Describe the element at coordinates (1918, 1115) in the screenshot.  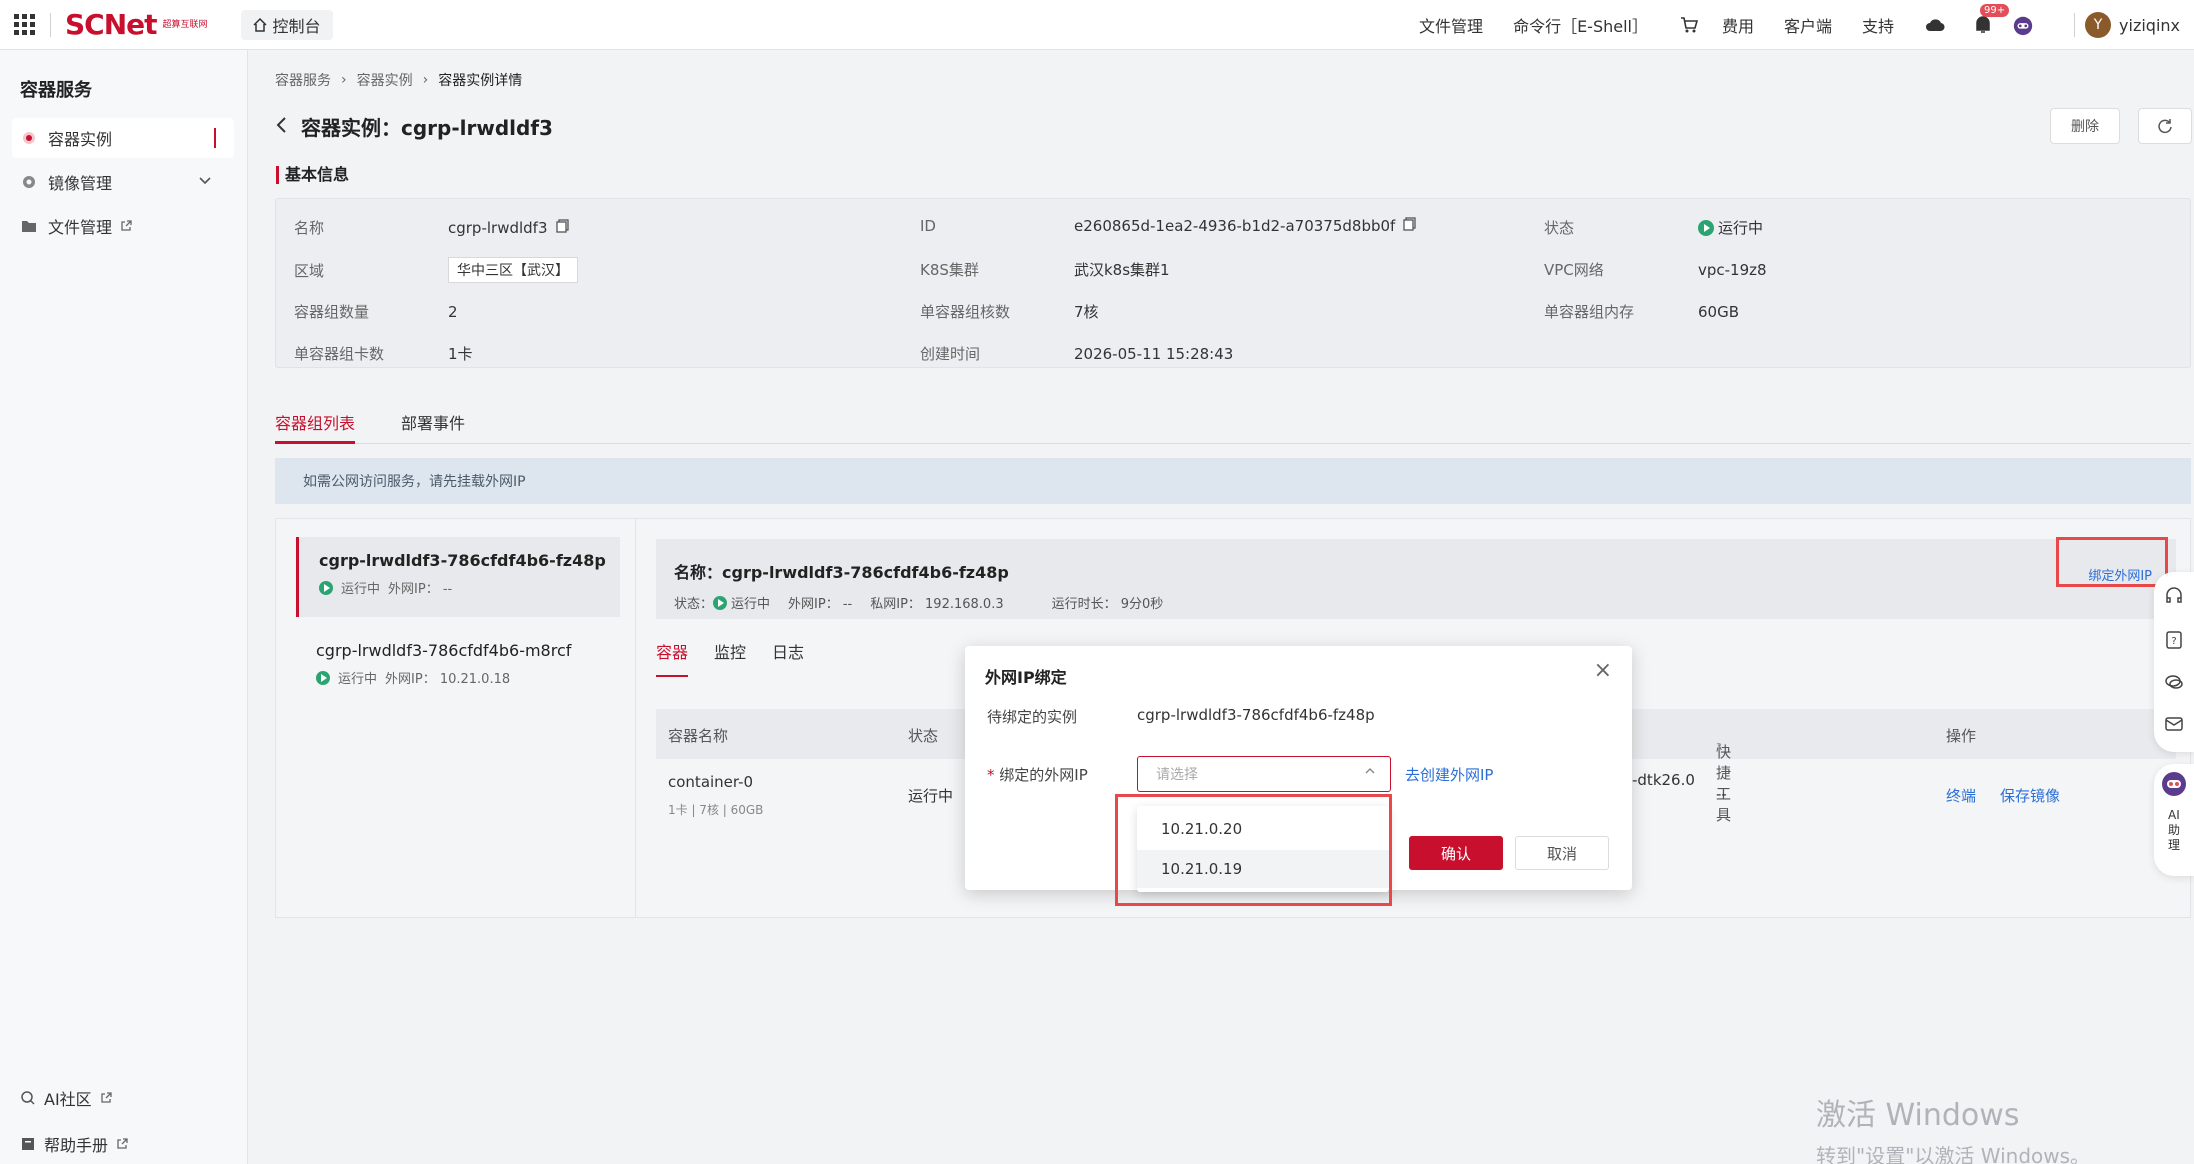
I see `watermark-line: 激活 Windows` at that location.